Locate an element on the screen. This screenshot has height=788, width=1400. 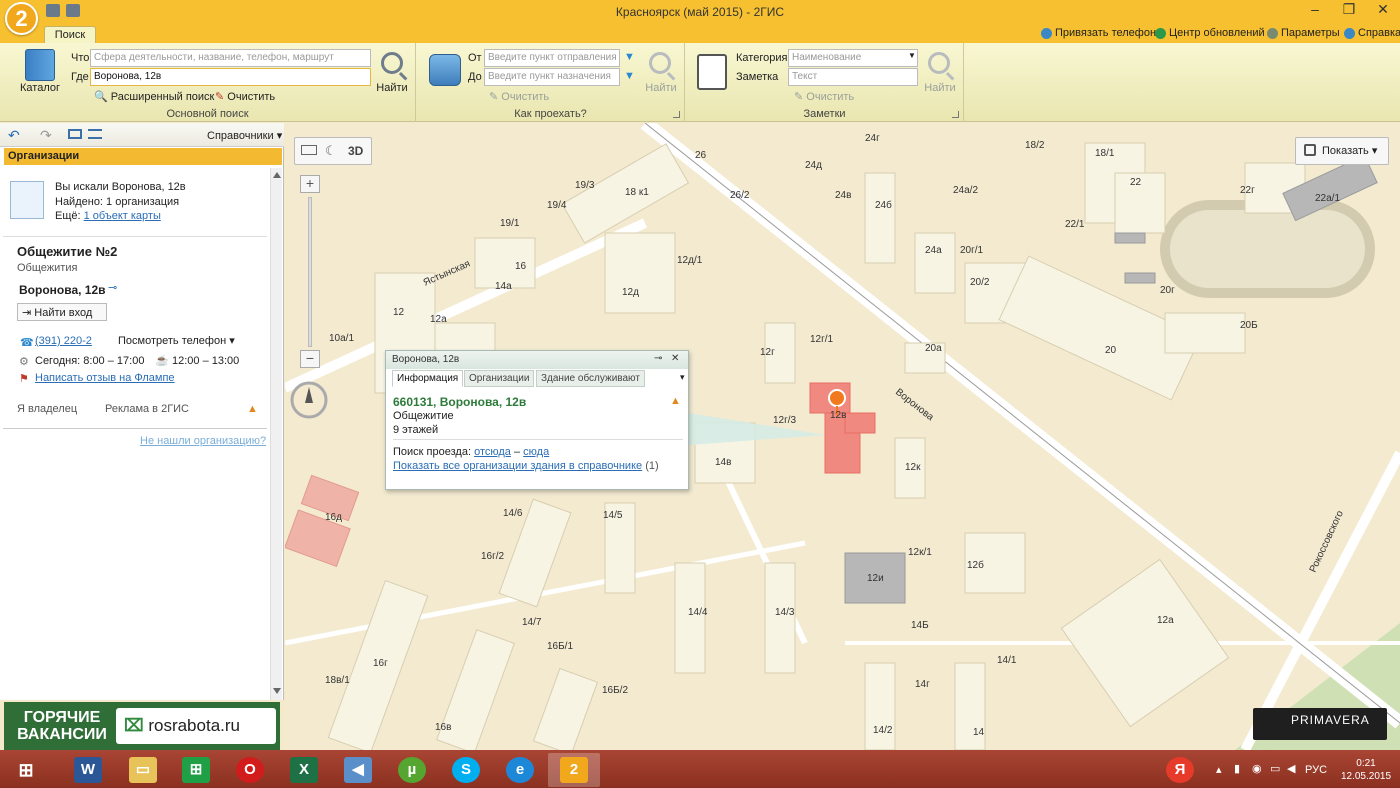
moon-icon: ☾ is located at coordinates (331, 151).